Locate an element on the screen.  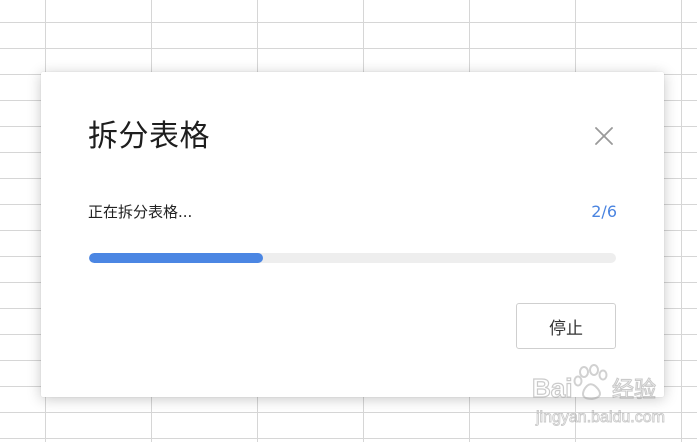
progress-bar-fill is located at coordinates (176, 258).